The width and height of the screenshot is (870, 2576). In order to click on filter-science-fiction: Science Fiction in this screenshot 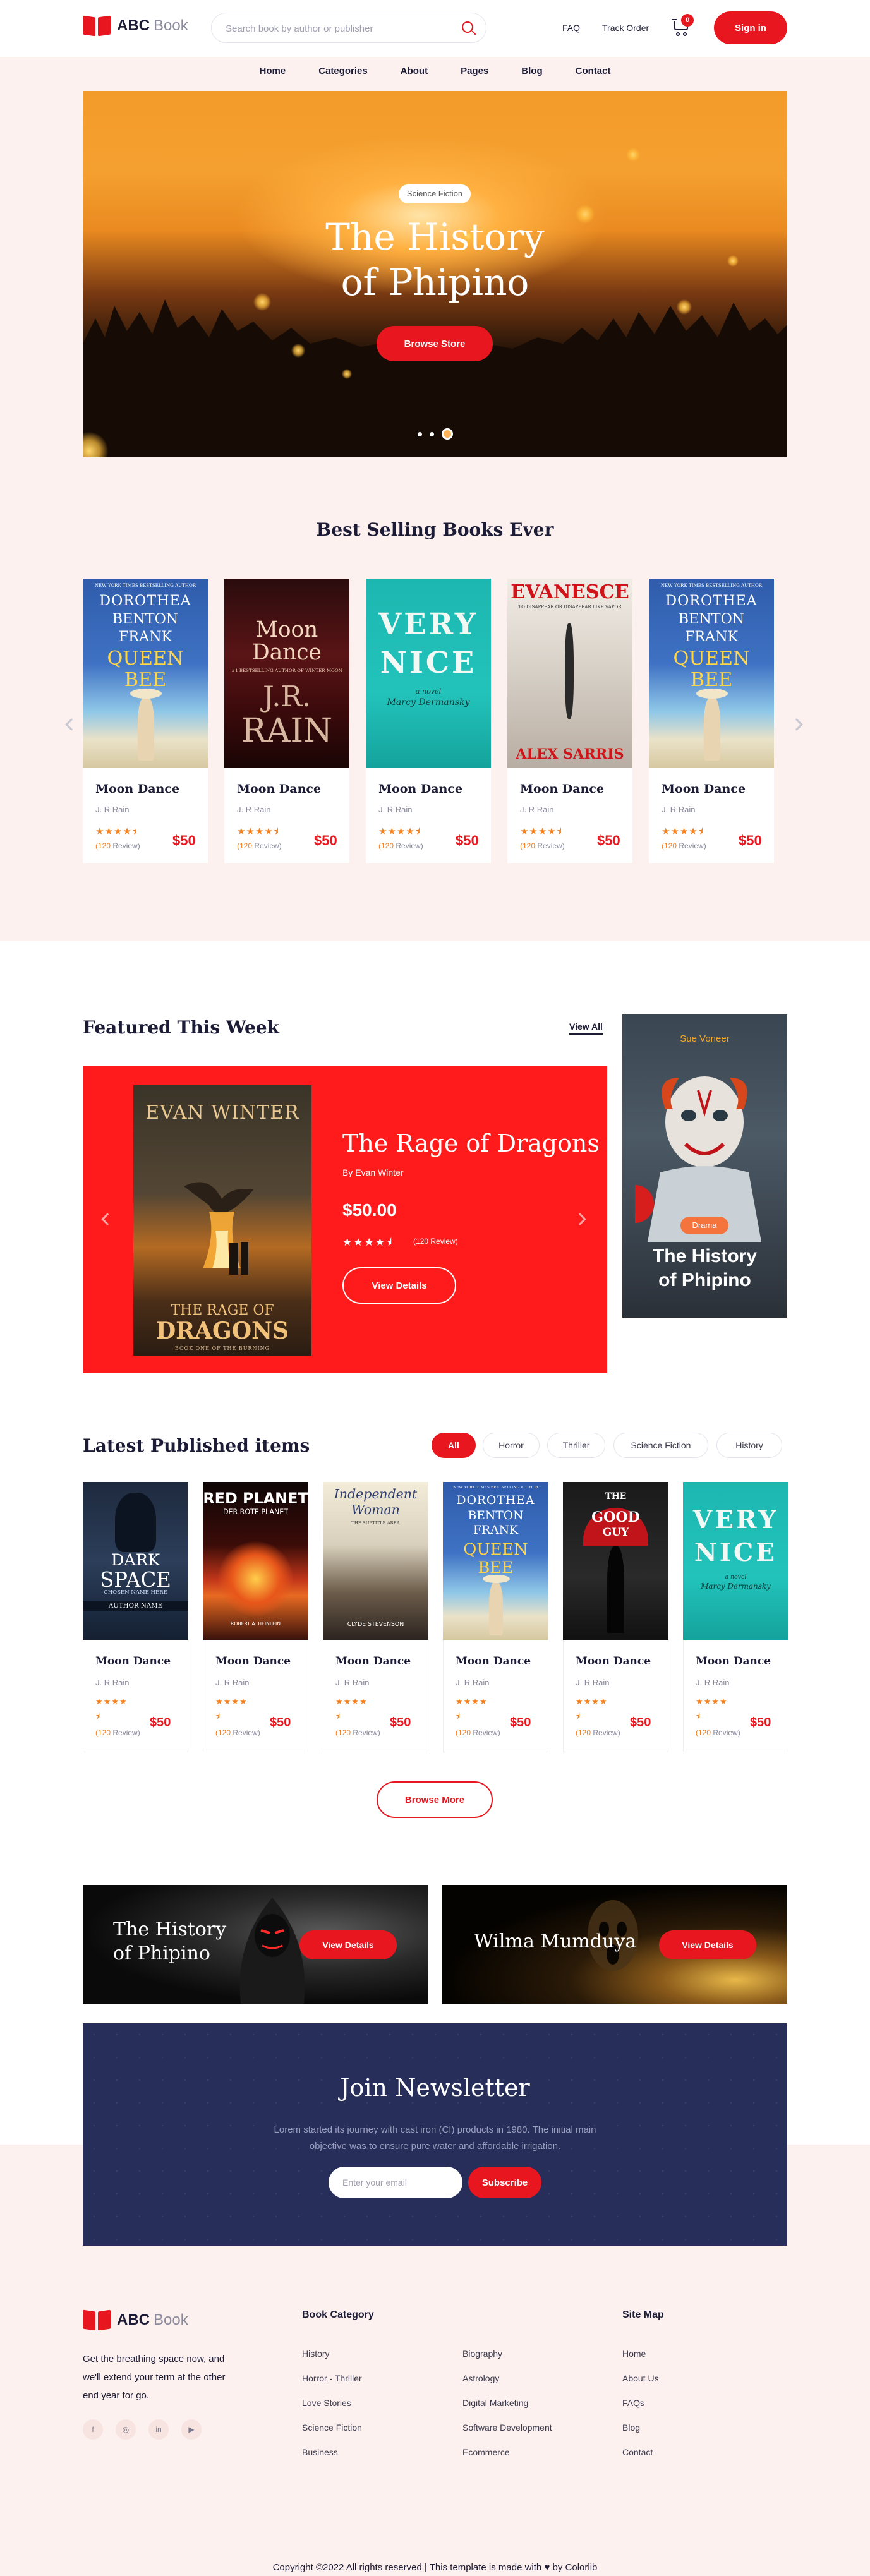, I will do `click(660, 1445)`.